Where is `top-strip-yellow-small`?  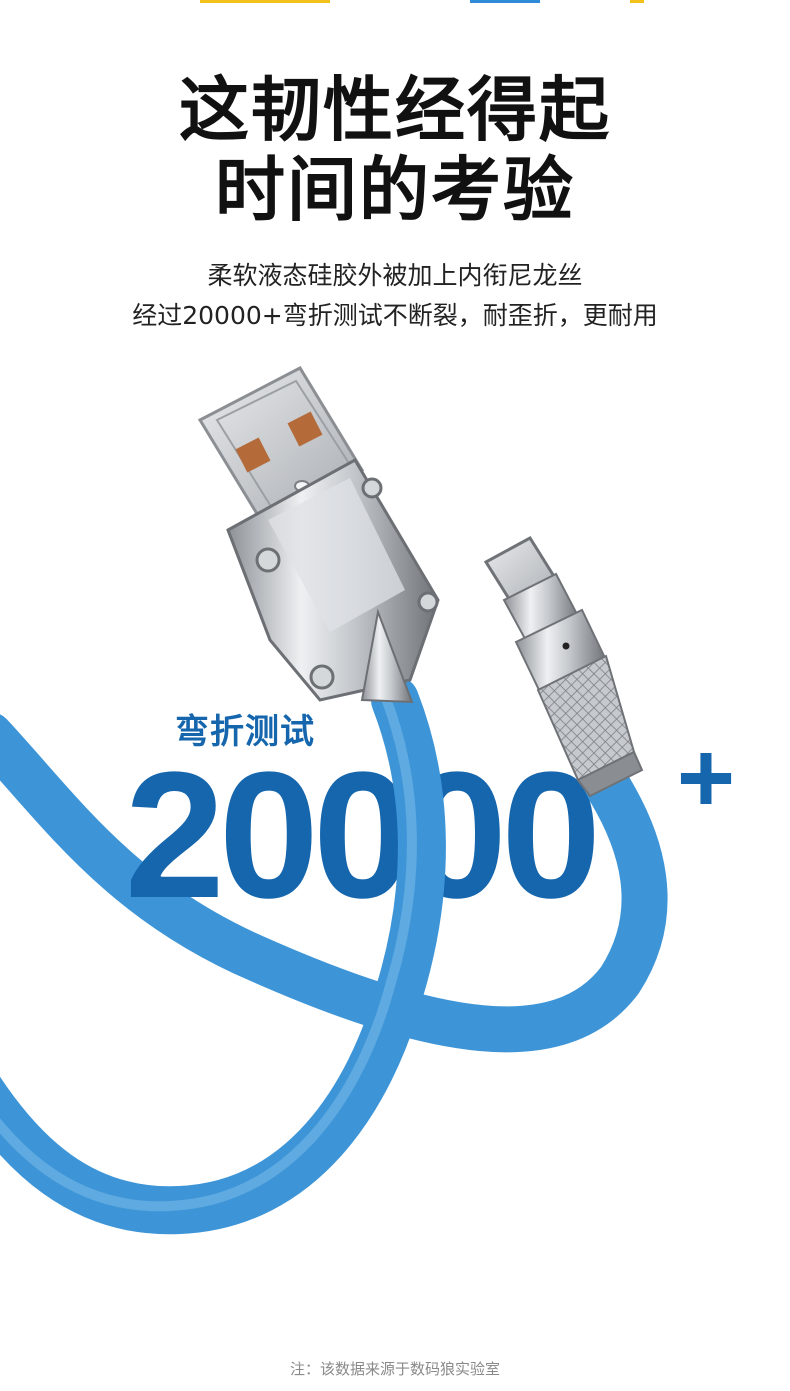 top-strip-yellow-small is located at coordinates (637, 1).